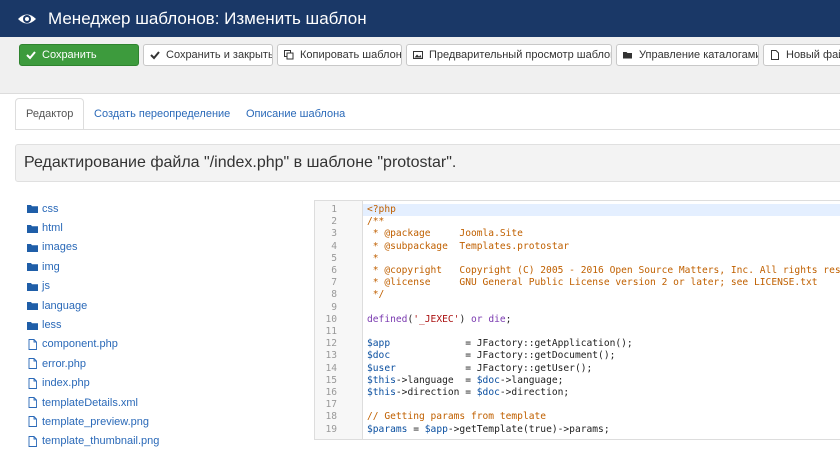 This screenshot has width=840, height=465. I want to click on manage-folders-button: Управление каталогами, so click(687, 55).